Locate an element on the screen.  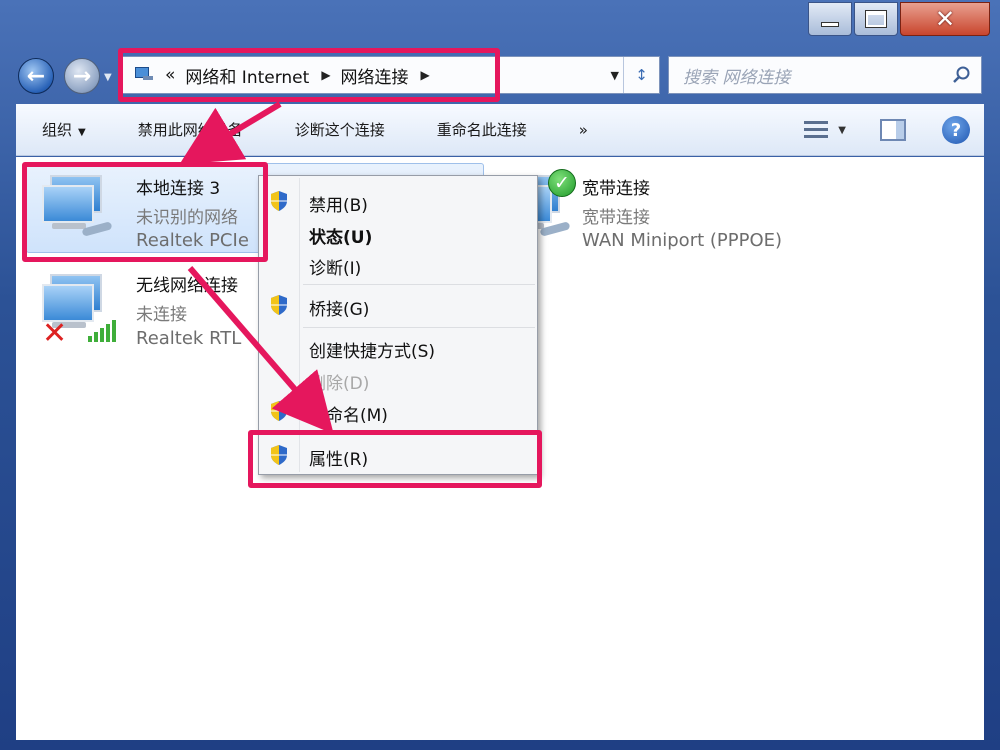
minimize-icon is located at coordinates (830, 24).